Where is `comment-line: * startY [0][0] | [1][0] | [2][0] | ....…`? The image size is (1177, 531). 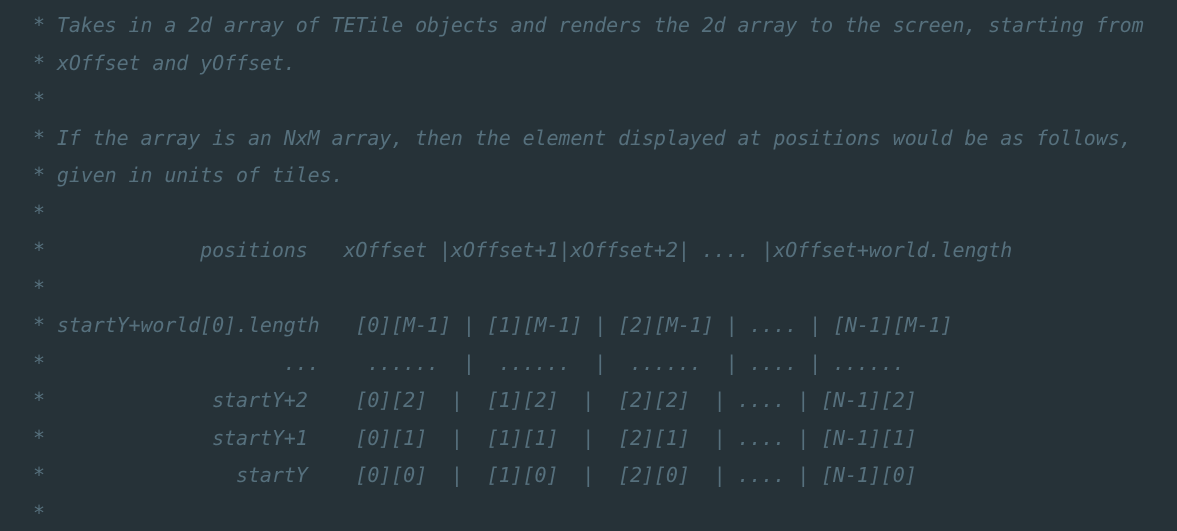
comment-line: * startY [0][0] | [1][0] | [2][0] | ....… is located at coordinates (475, 475).